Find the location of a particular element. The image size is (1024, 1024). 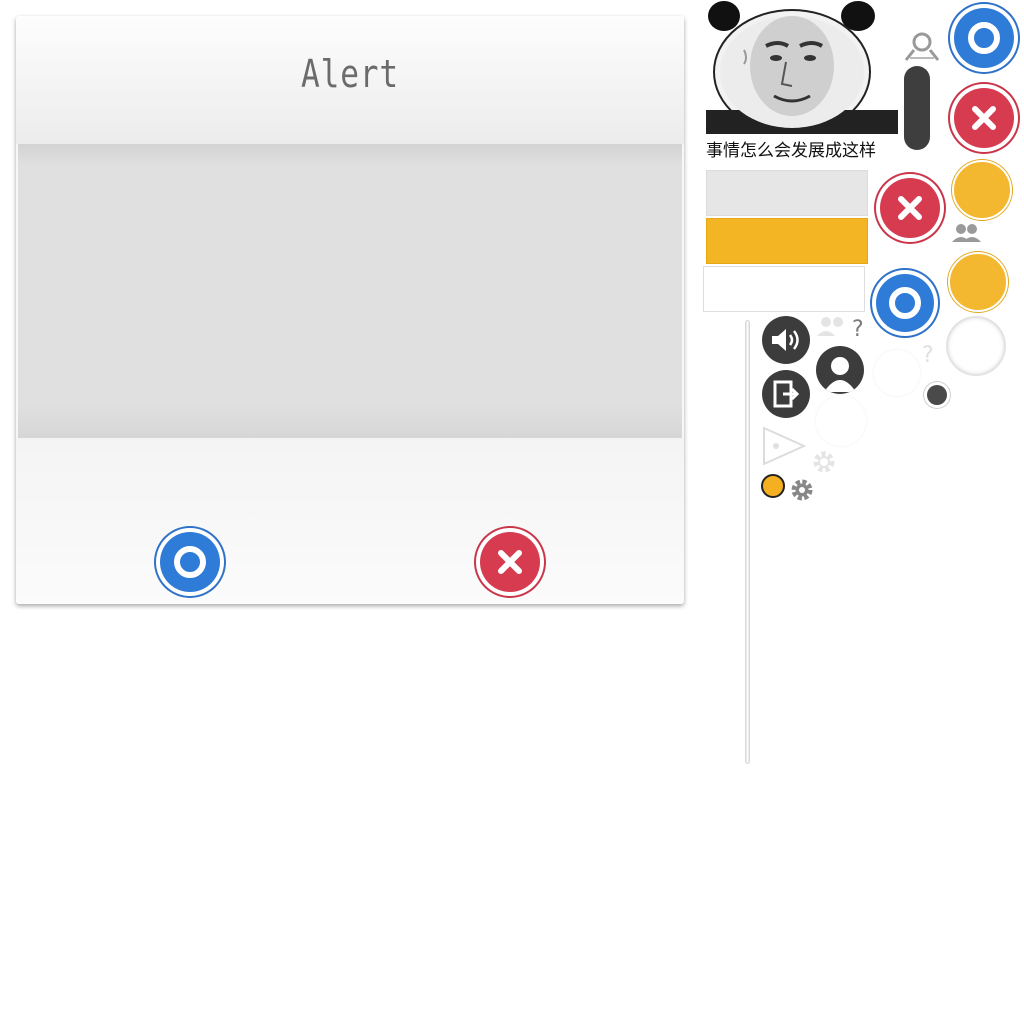

alert-header: Alert is located at coordinates (350, 80).